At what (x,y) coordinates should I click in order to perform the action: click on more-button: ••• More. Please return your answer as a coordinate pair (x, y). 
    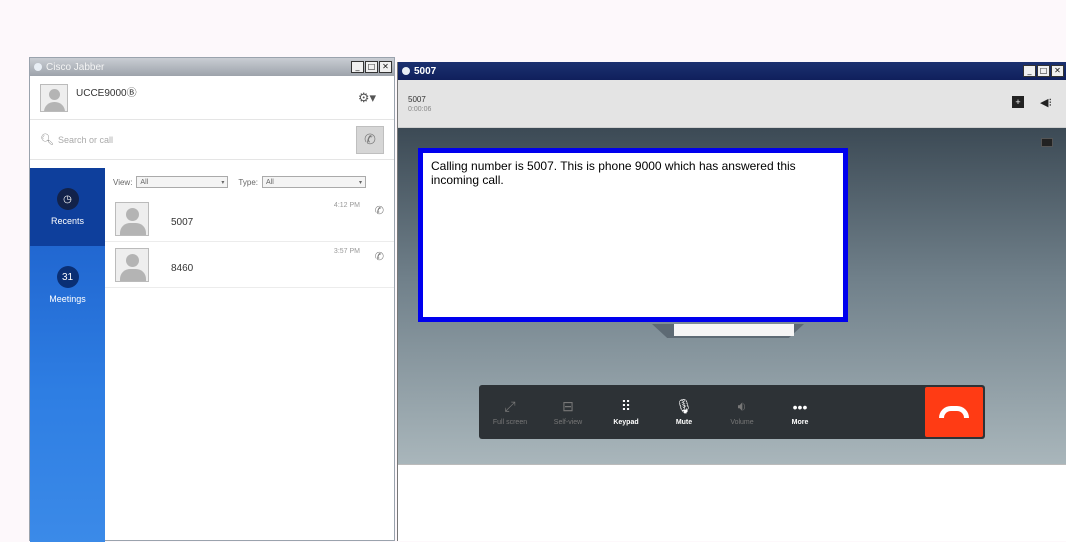
    Looking at the image, I should click on (800, 412).